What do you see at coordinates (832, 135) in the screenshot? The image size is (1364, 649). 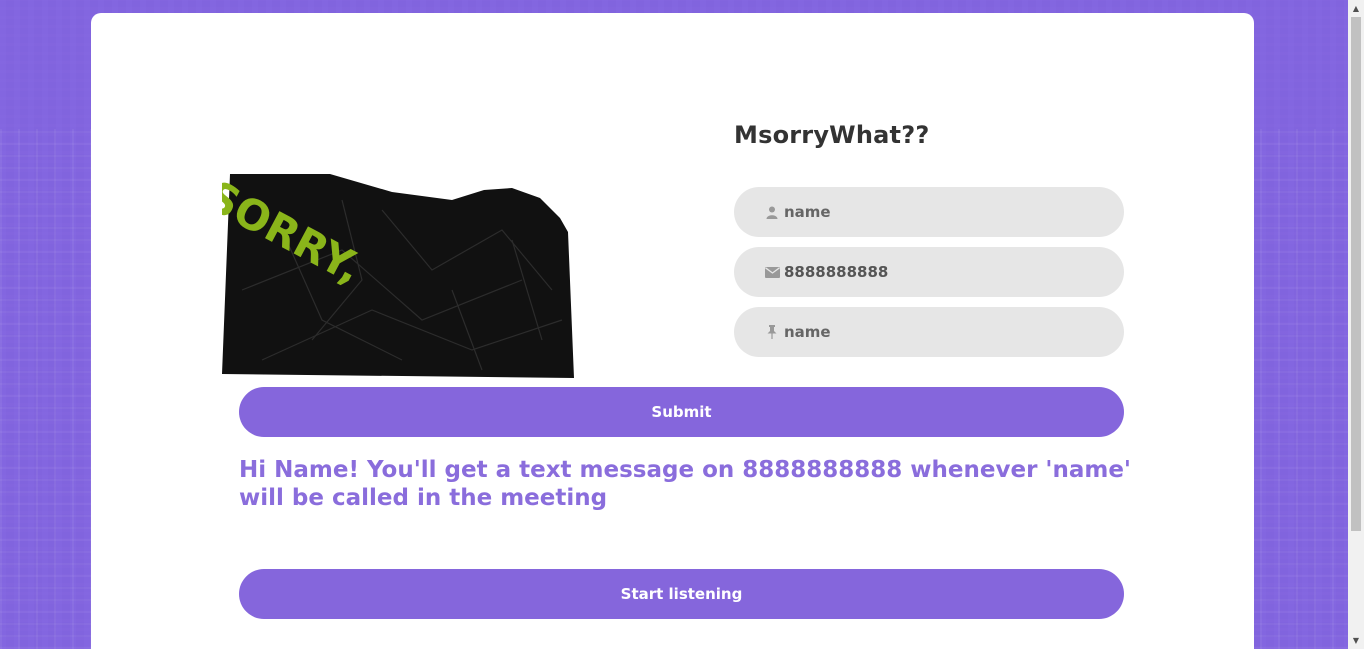 I see `page-title: MsorryWhat??` at bounding box center [832, 135].